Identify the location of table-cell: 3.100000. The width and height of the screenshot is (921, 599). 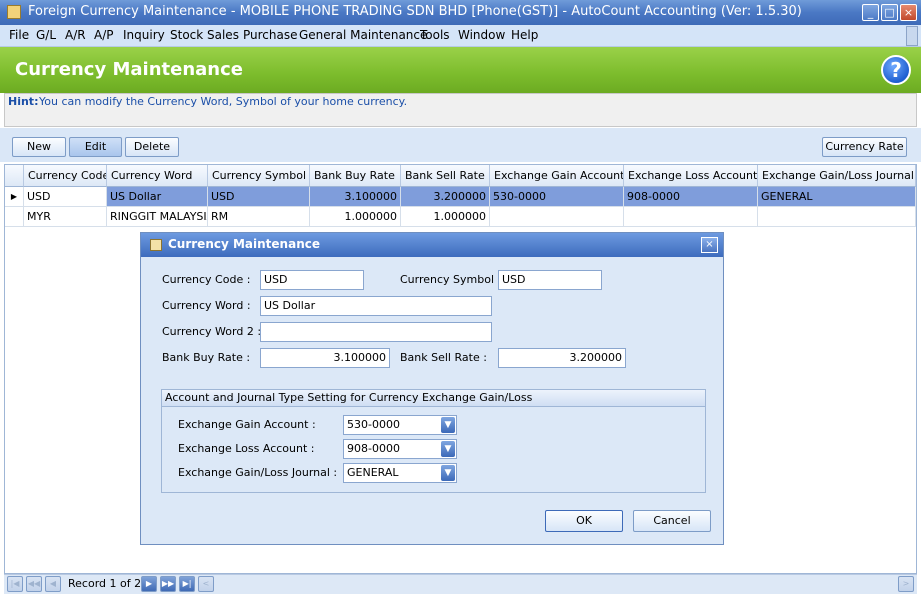
(355, 197).